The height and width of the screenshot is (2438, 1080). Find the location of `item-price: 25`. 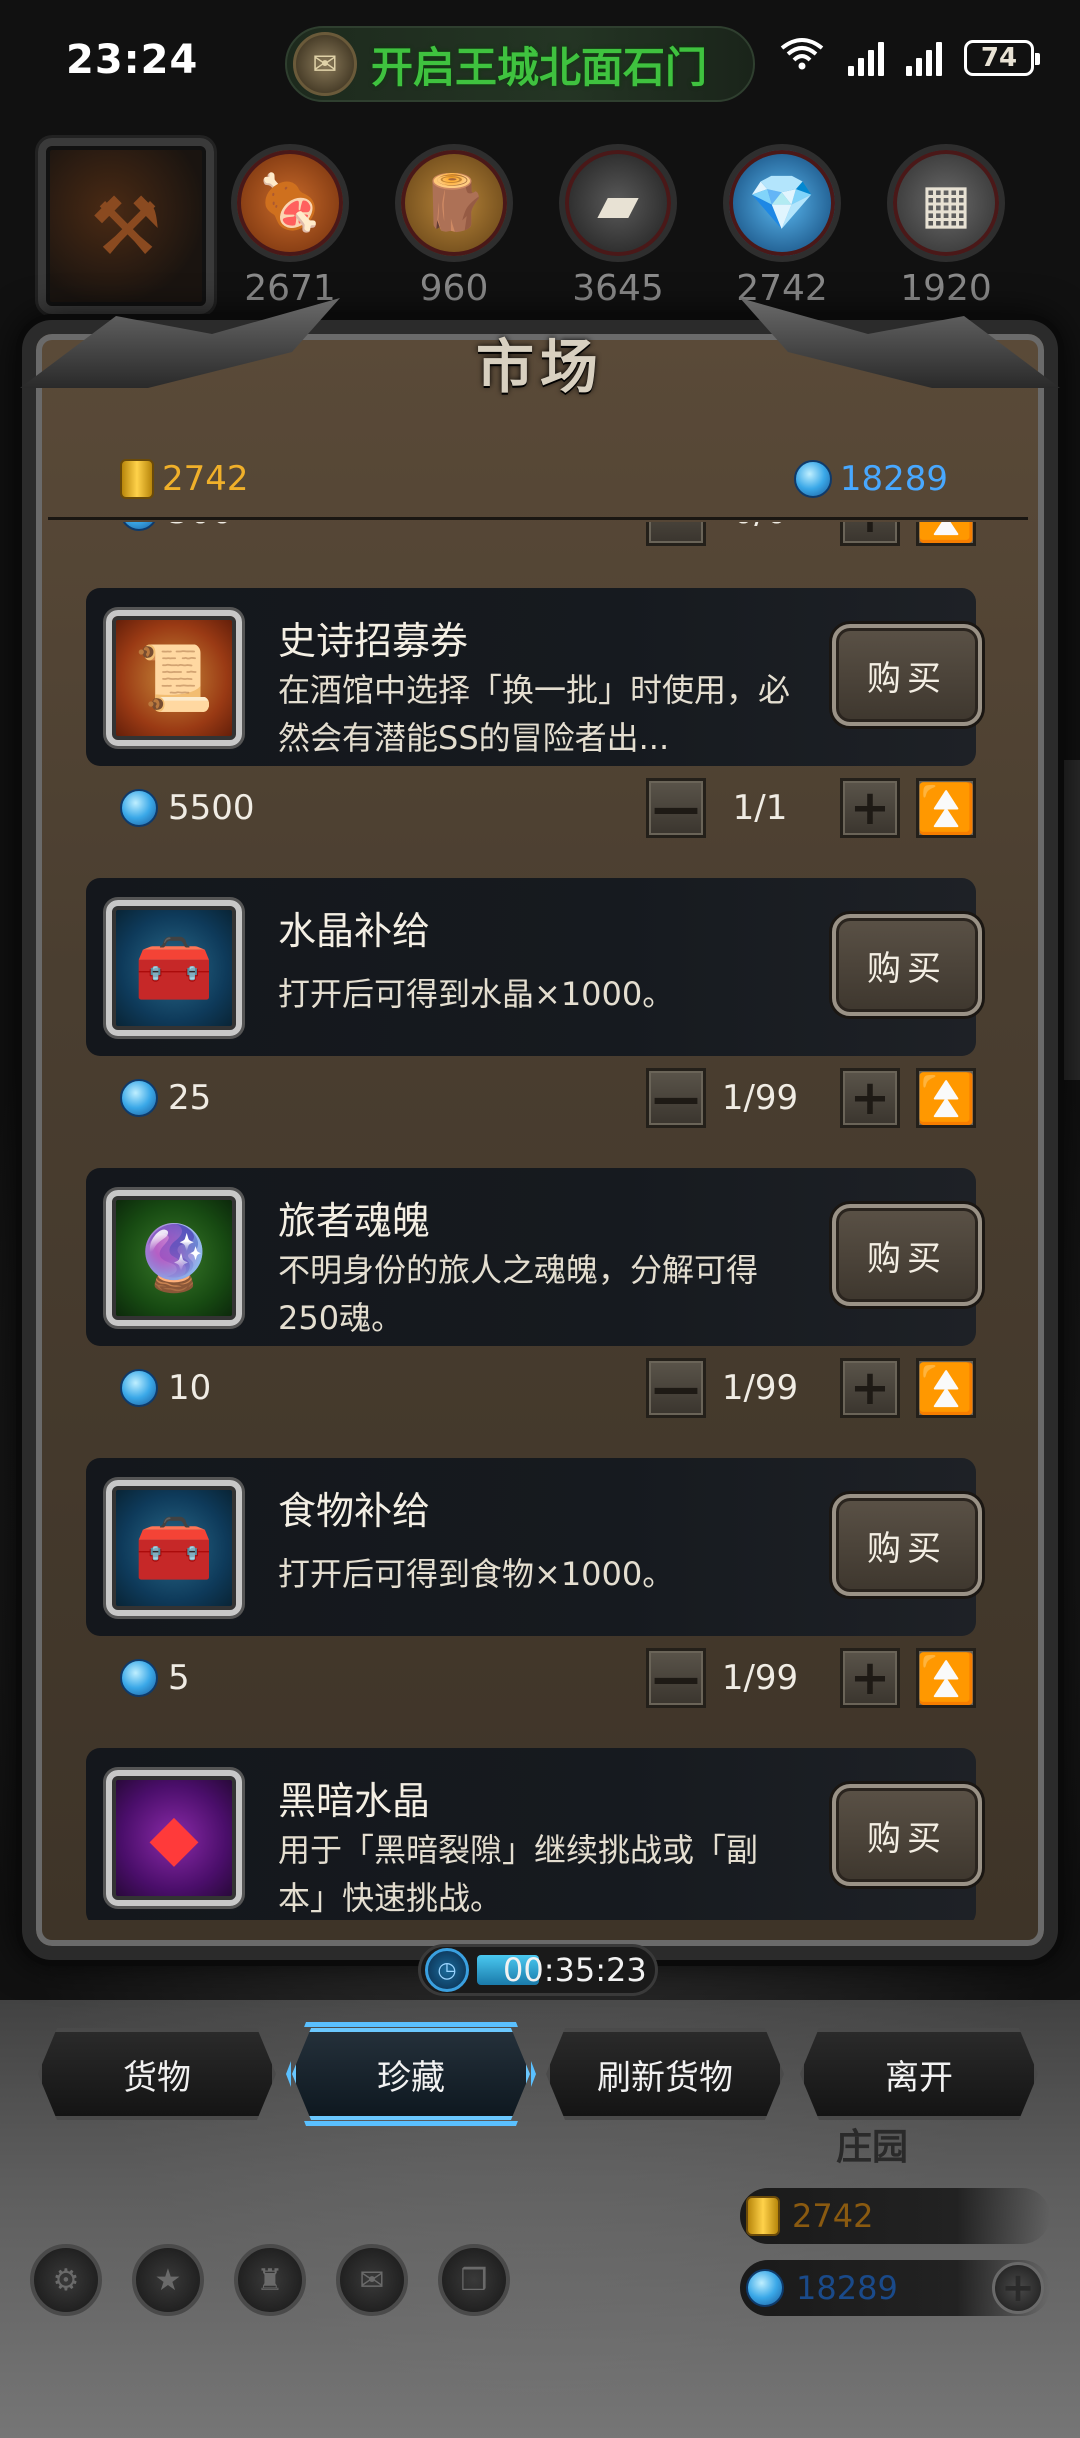

item-price: 25 is located at coordinates (165, 1098).